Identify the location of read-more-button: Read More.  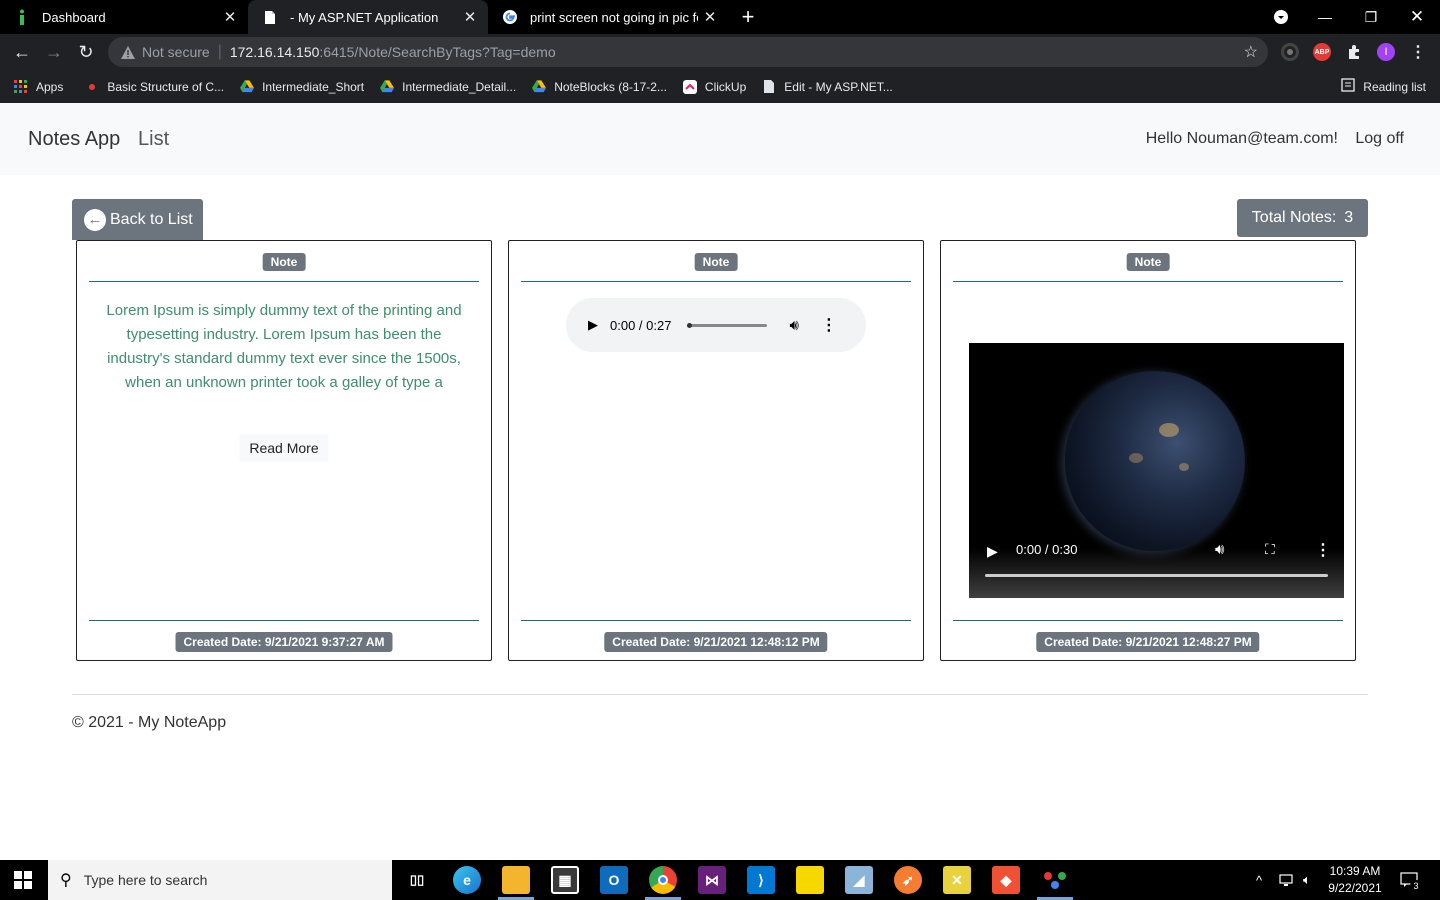
(284, 448).